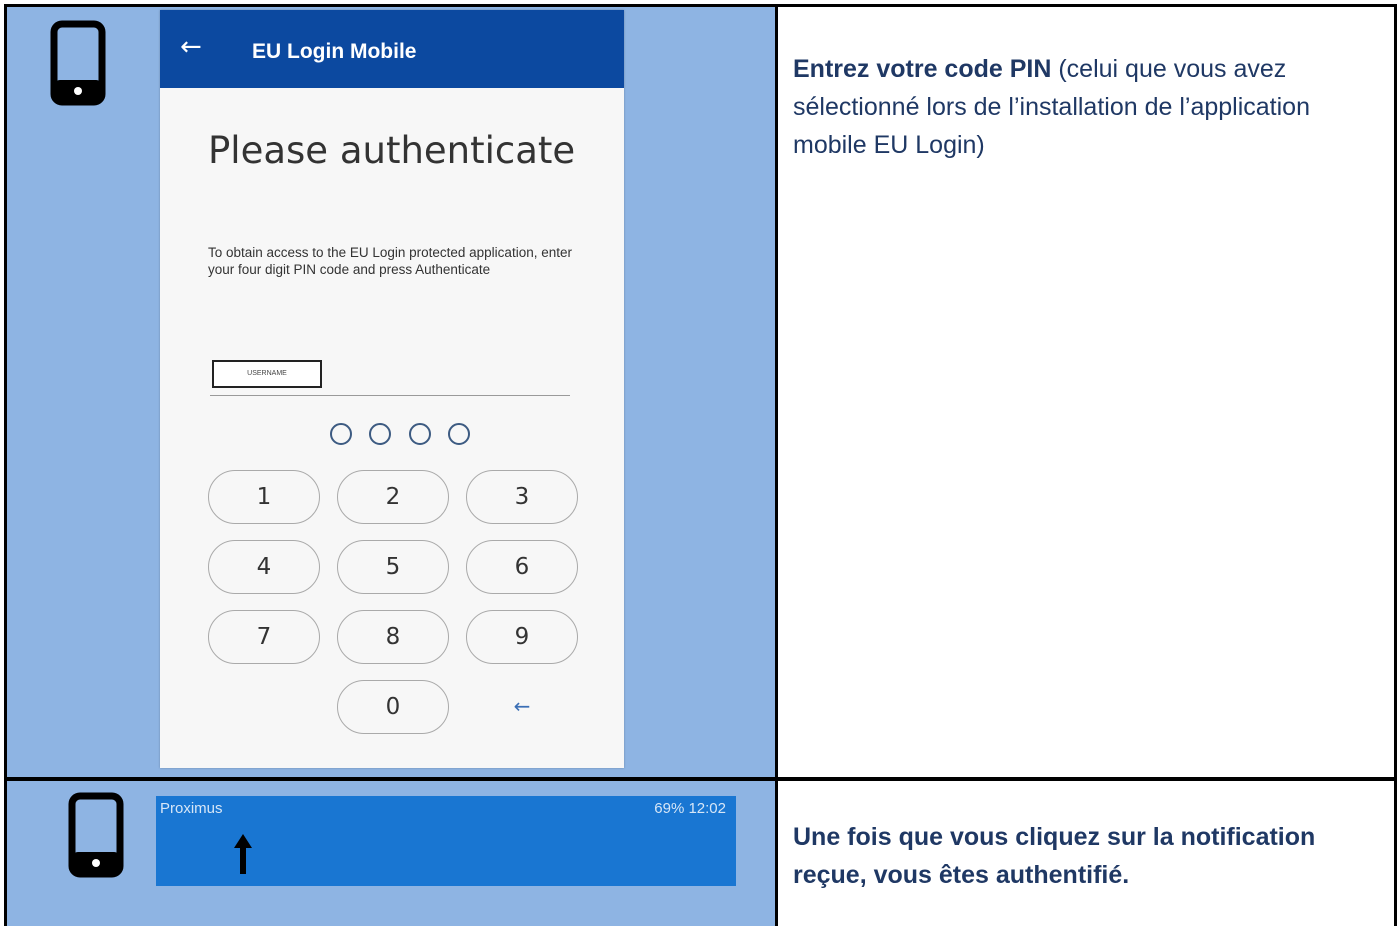 This screenshot has width=1397, height=926. What do you see at coordinates (446, 841) in the screenshot?
I see `notification-bar: Proximus 69% 12:02` at bounding box center [446, 841].